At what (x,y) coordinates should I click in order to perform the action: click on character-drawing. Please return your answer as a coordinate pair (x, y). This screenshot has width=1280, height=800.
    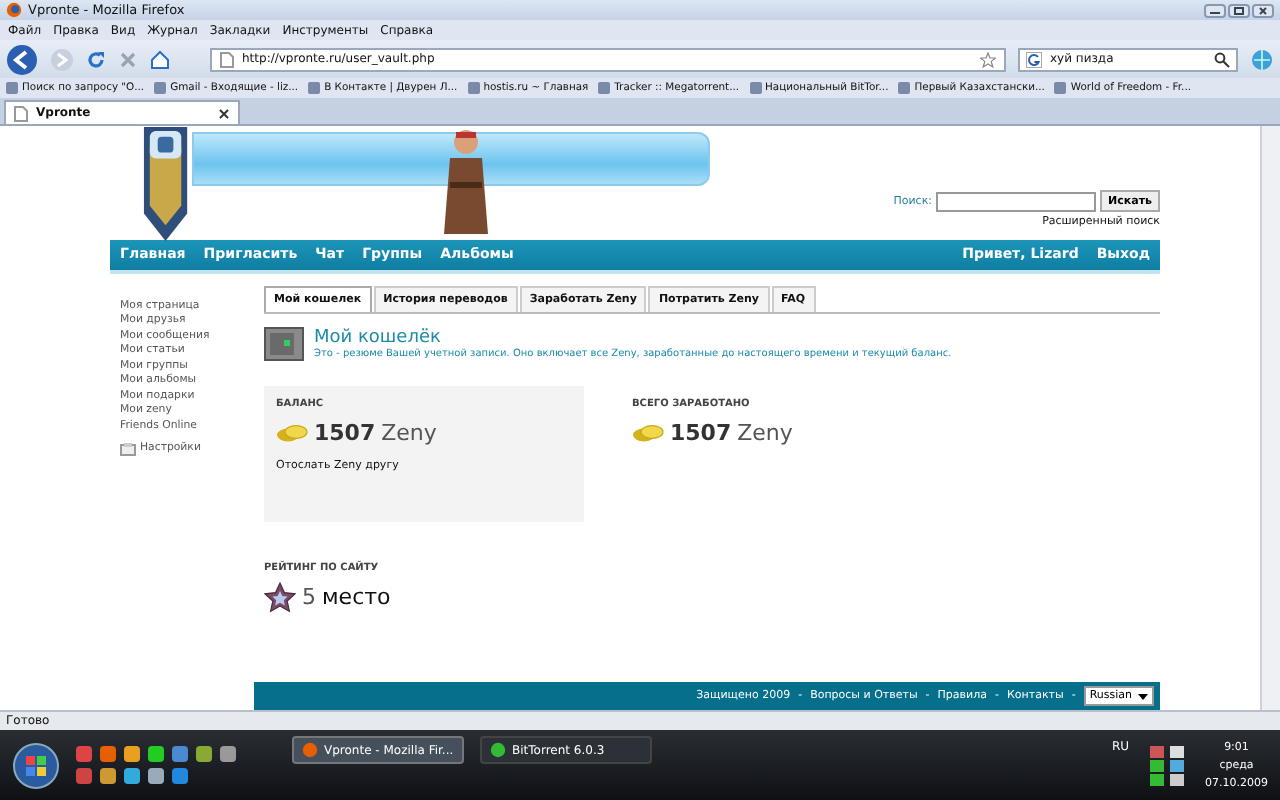
    Looking at the image, I should click on (466, 182).